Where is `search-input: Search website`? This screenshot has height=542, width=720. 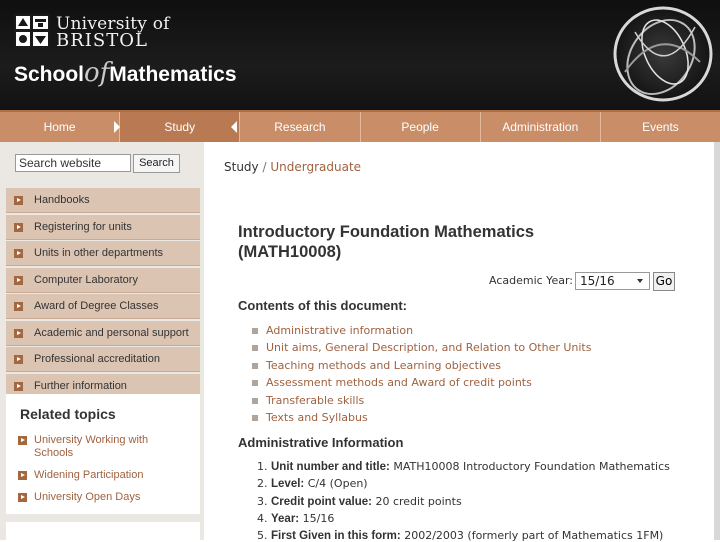 search-input: Search website is located at coordinates (73, 163).